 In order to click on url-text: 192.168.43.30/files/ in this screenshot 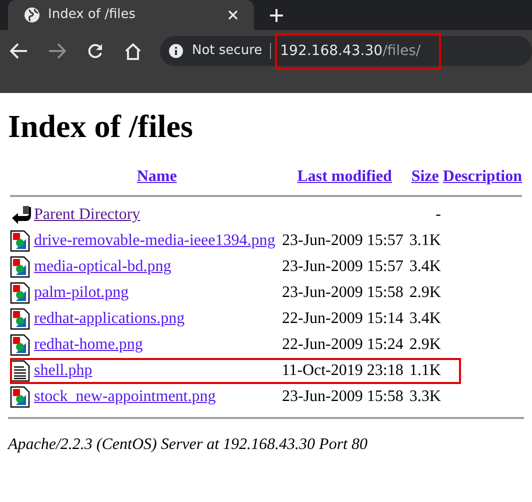, I will do `click(350, 50)`.